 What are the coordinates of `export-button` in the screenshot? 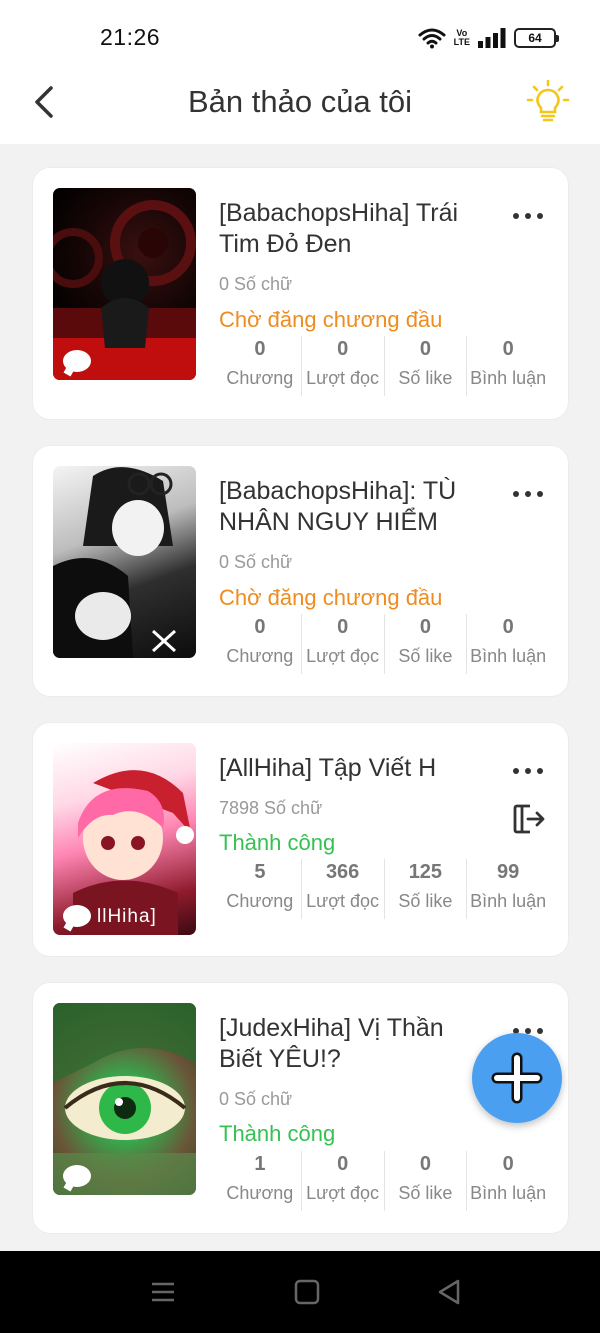 It's located at (528, 819).